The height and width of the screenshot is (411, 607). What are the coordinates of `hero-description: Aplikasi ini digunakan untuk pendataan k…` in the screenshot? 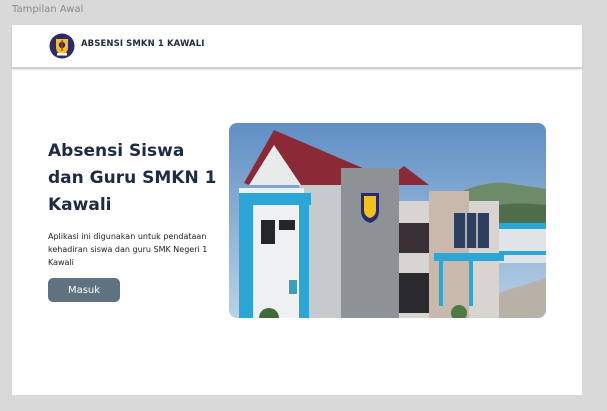 It's located at (128, 249).